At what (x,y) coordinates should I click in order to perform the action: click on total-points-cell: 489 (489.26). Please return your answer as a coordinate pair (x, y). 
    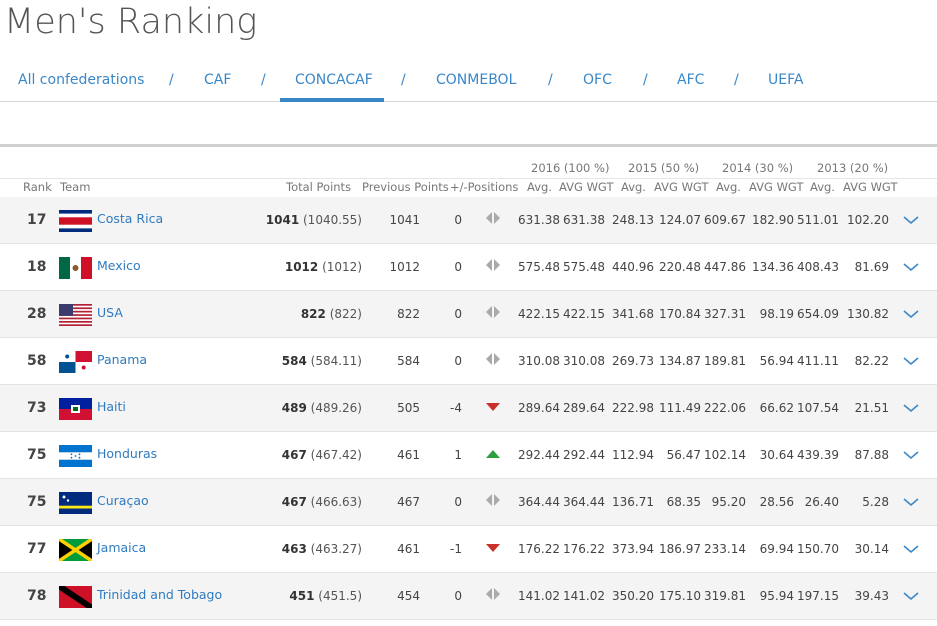
    Looking at the image, I should click on (296, 408).